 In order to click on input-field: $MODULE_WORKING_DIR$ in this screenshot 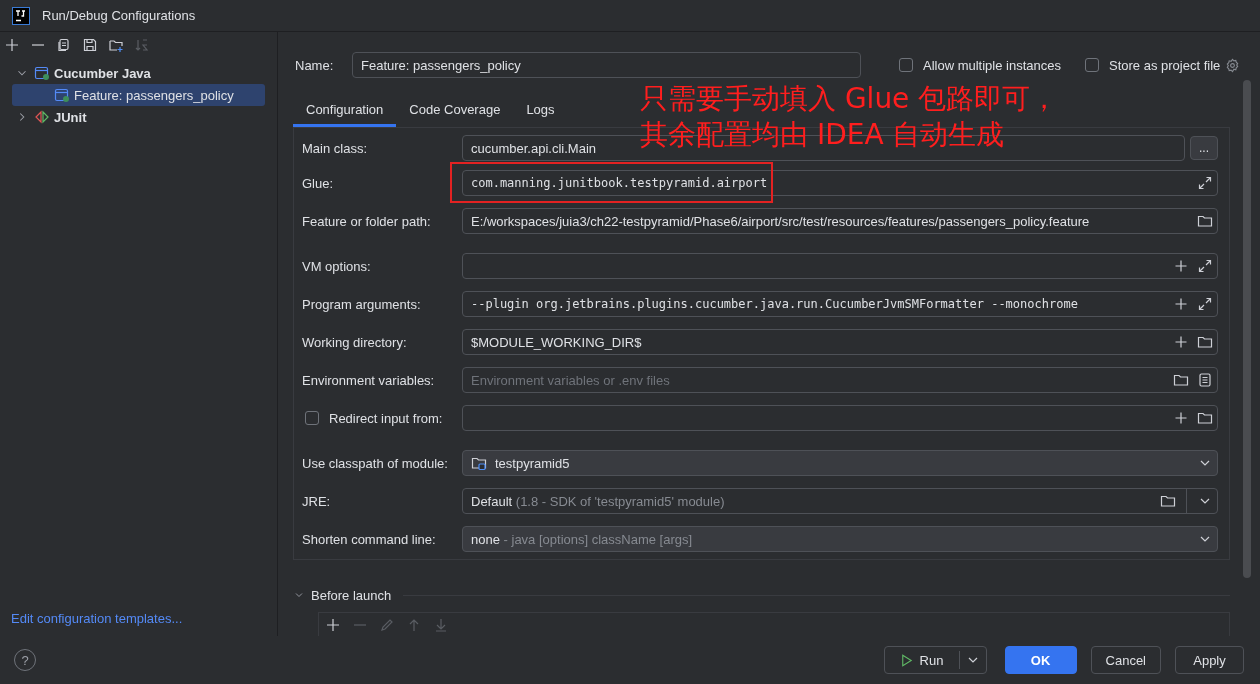, I will do `click(840, 342)`.